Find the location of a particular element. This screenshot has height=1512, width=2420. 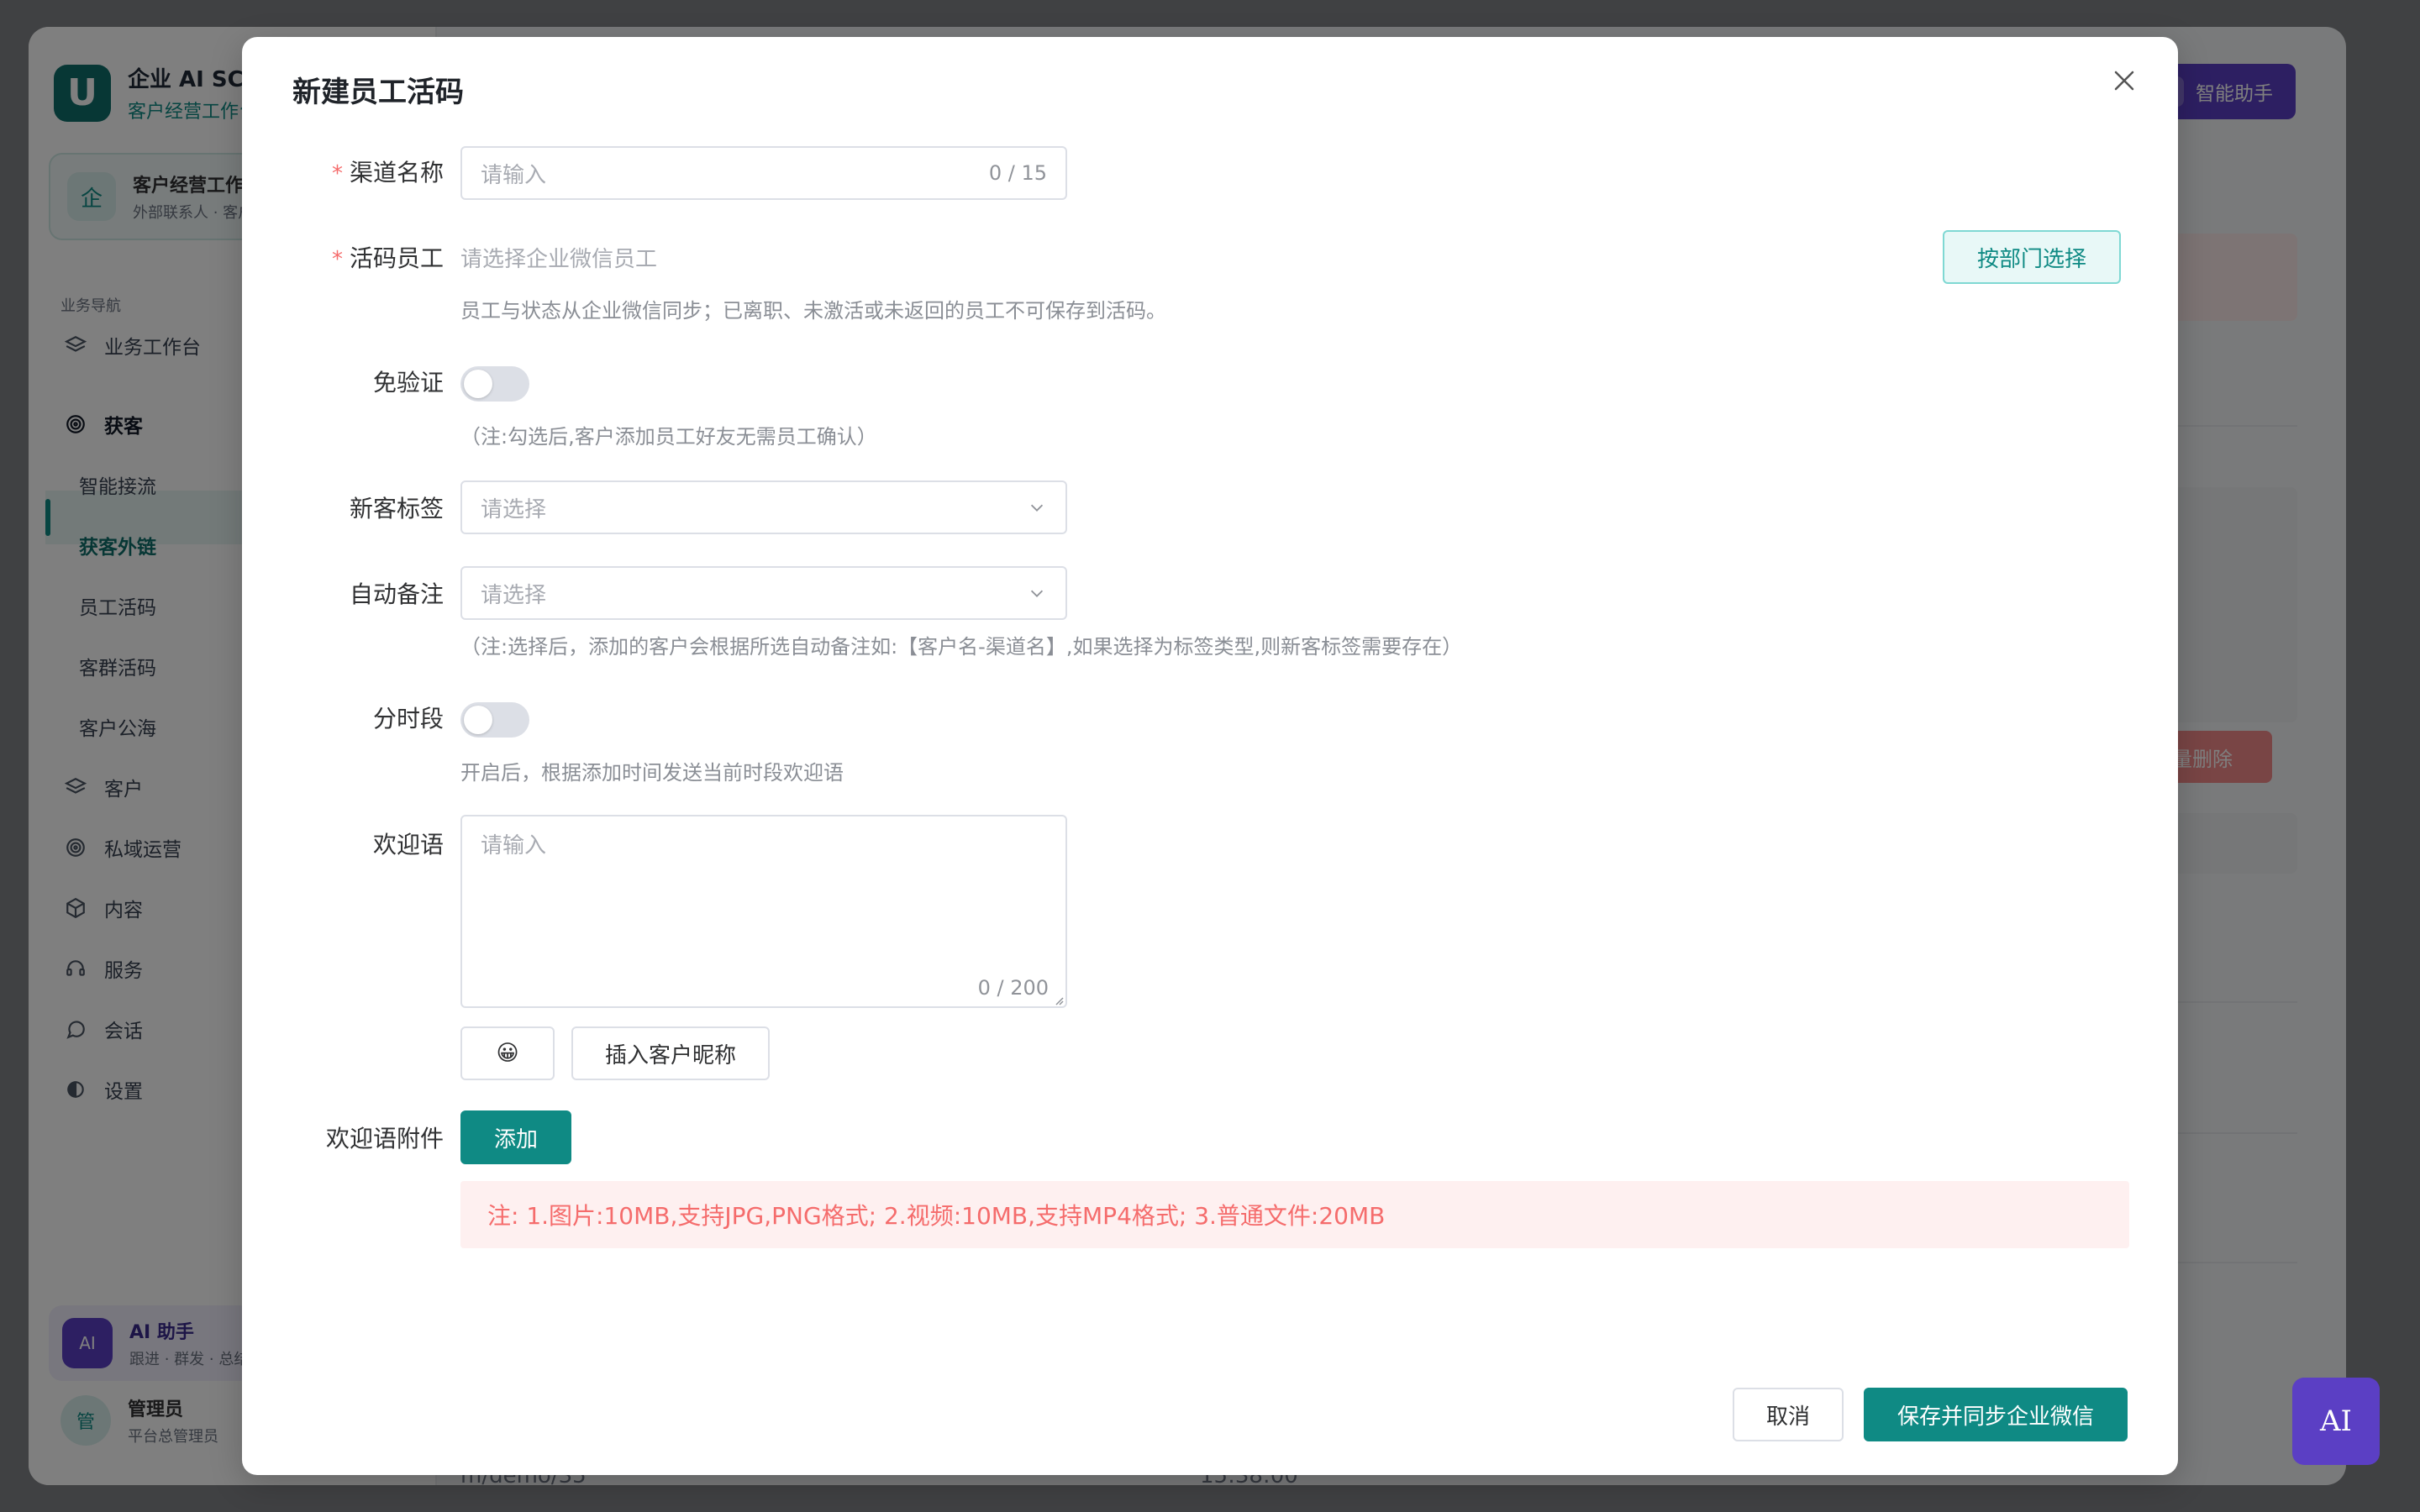

dialog-title: 新建员工活码 is located at coordinates (378, 92).